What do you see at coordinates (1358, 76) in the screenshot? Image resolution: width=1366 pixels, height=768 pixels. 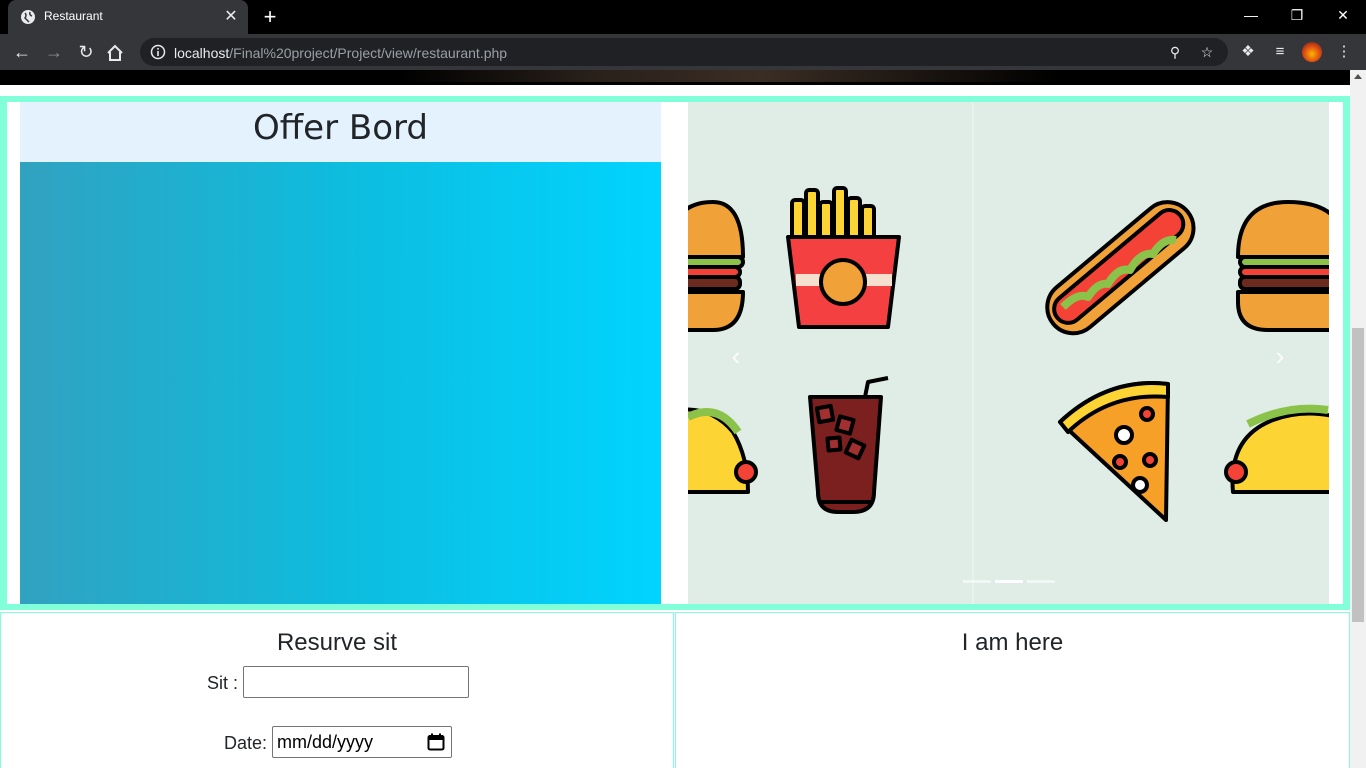 I see `scroll-up-arrow-icon` at bounding box center [1358, 76].